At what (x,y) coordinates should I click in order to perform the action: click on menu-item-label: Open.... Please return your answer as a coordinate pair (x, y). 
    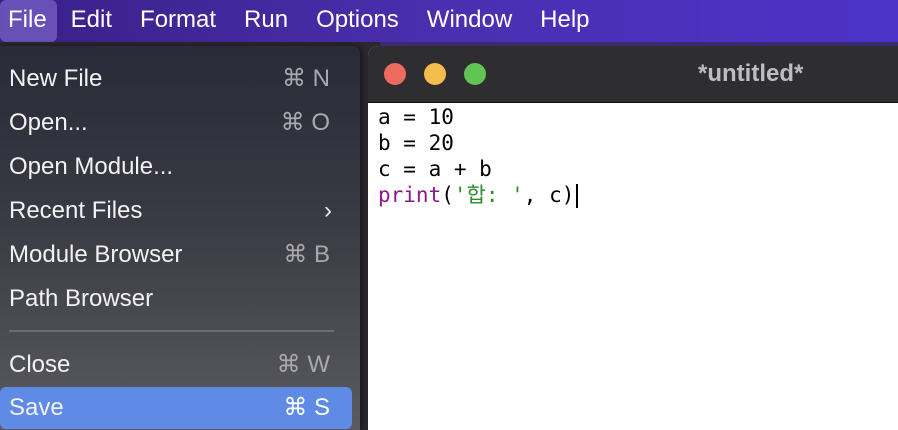
    Looking at the image, I should click on (48, 122).